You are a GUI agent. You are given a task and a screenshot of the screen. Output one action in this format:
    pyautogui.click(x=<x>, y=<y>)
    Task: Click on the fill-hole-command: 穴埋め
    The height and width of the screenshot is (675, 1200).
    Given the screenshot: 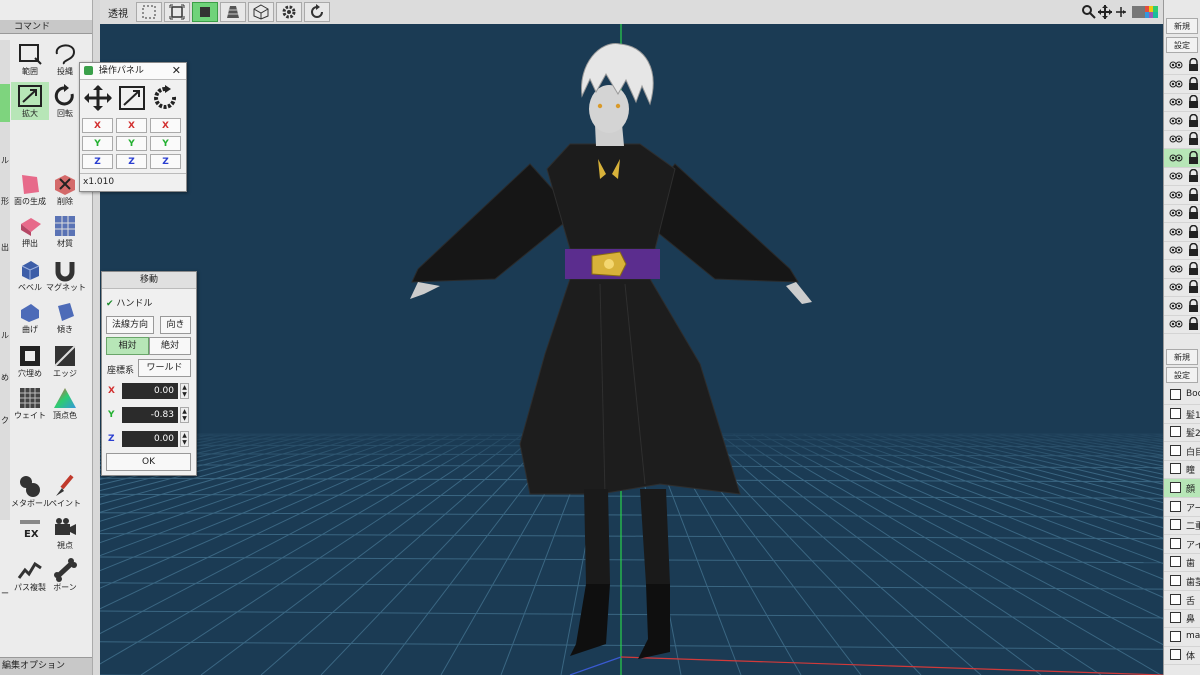 What is the action you would take?
    pyautogui.click(x=30, y=361)
    